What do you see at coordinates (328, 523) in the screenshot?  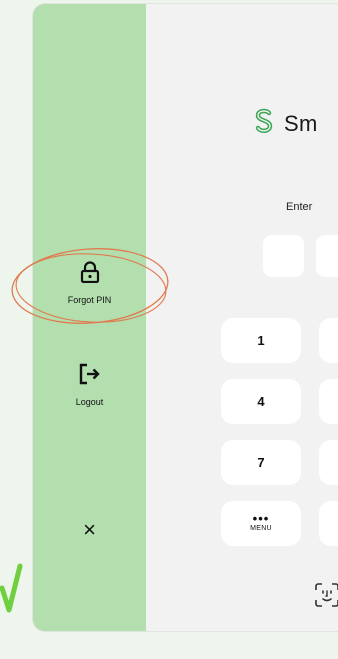 I see `key-0: 0` at bounding box center [328, 523].